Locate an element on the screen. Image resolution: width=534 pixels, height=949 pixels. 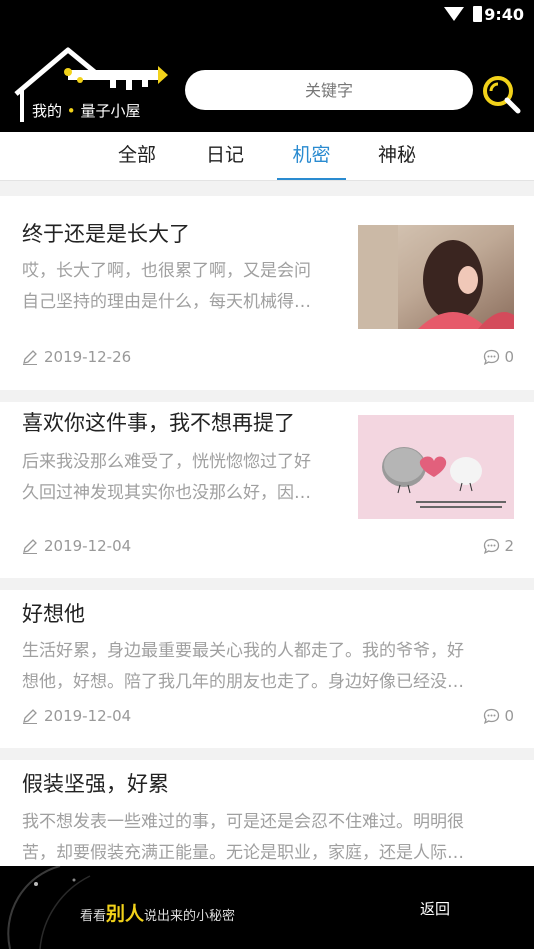
post-comments: 2 is located at coordinates (498, 546).